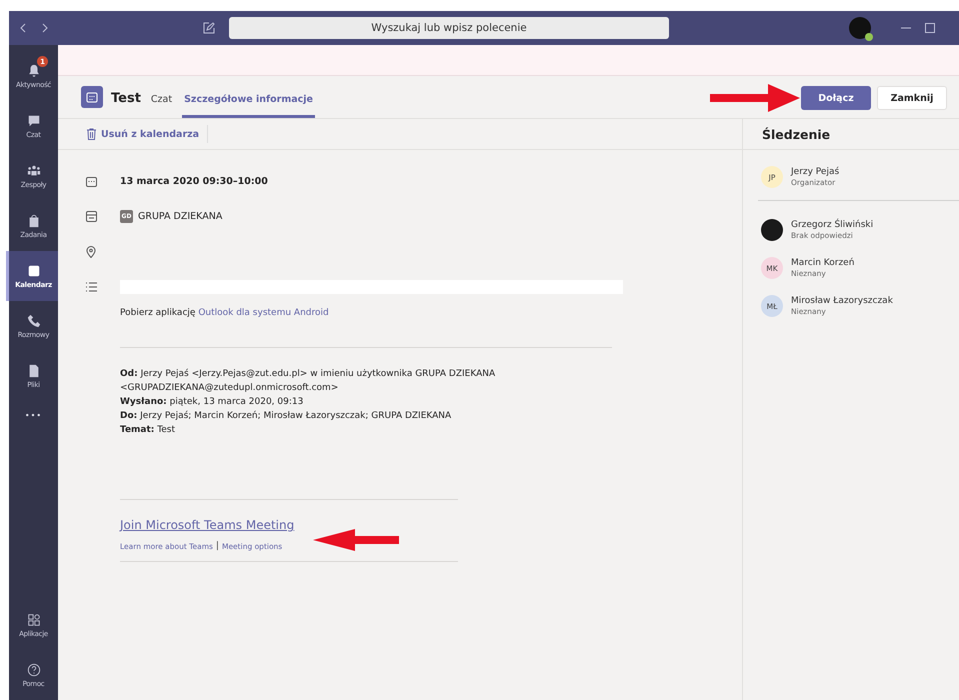 This screenshot has height=700, width=959. Describe the element at coordinates (33, 71) in the screenshot. I see `bell-icon` at that location.